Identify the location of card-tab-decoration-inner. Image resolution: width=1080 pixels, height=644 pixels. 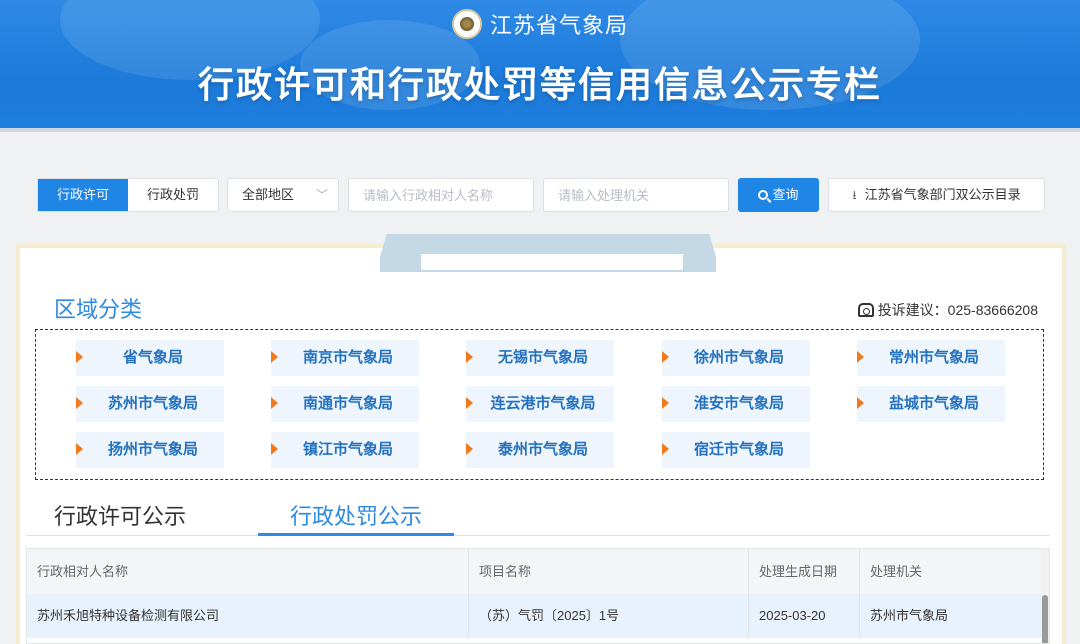
(552, 263).